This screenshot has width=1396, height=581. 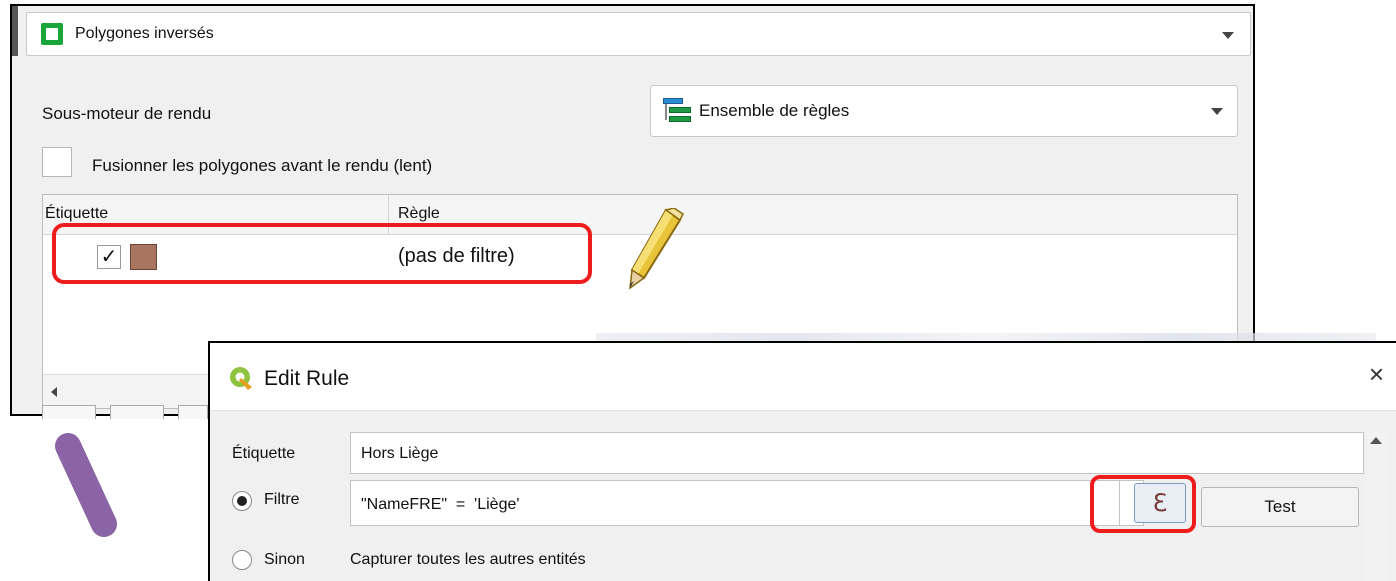 I want to click on sub-renderer-label: Sous-moteur de rendu, so click(x=127, y=113).